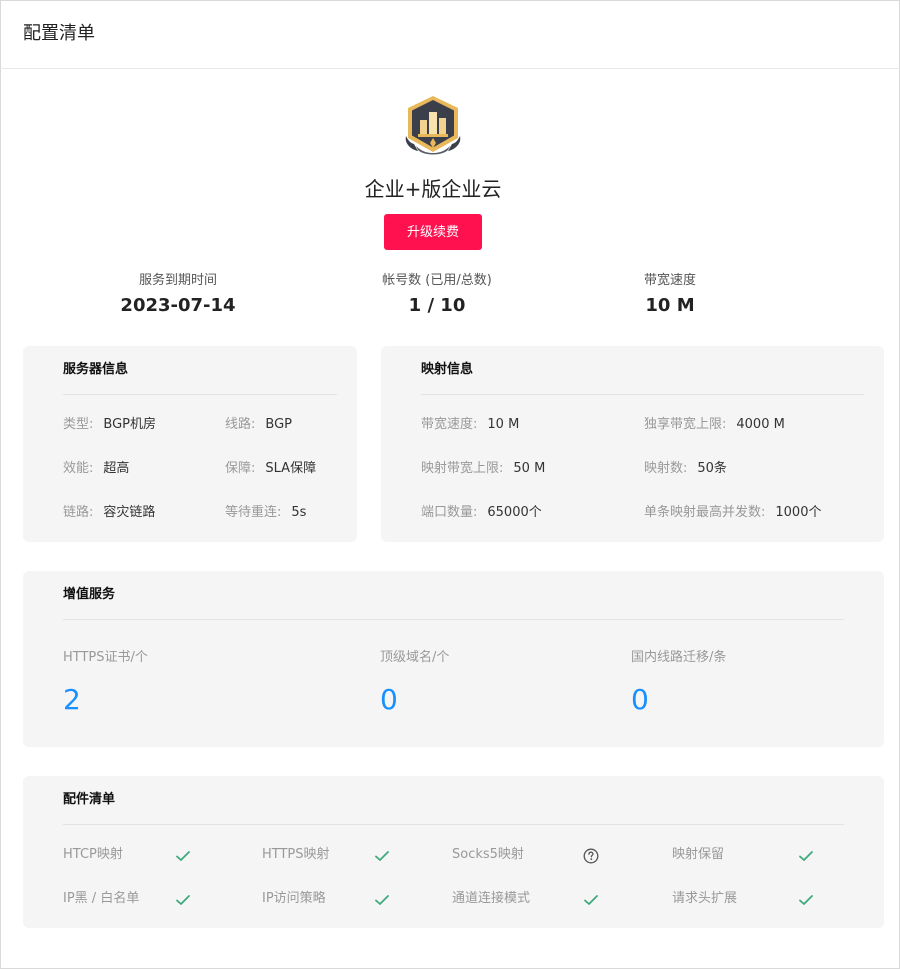 The width and height of the screenshot is (900, 969). What do you see at coordinates (415, 657) in the screenshot?
I see `top-domain-label: 顶级域名/个` at bounding box center [415, 657].